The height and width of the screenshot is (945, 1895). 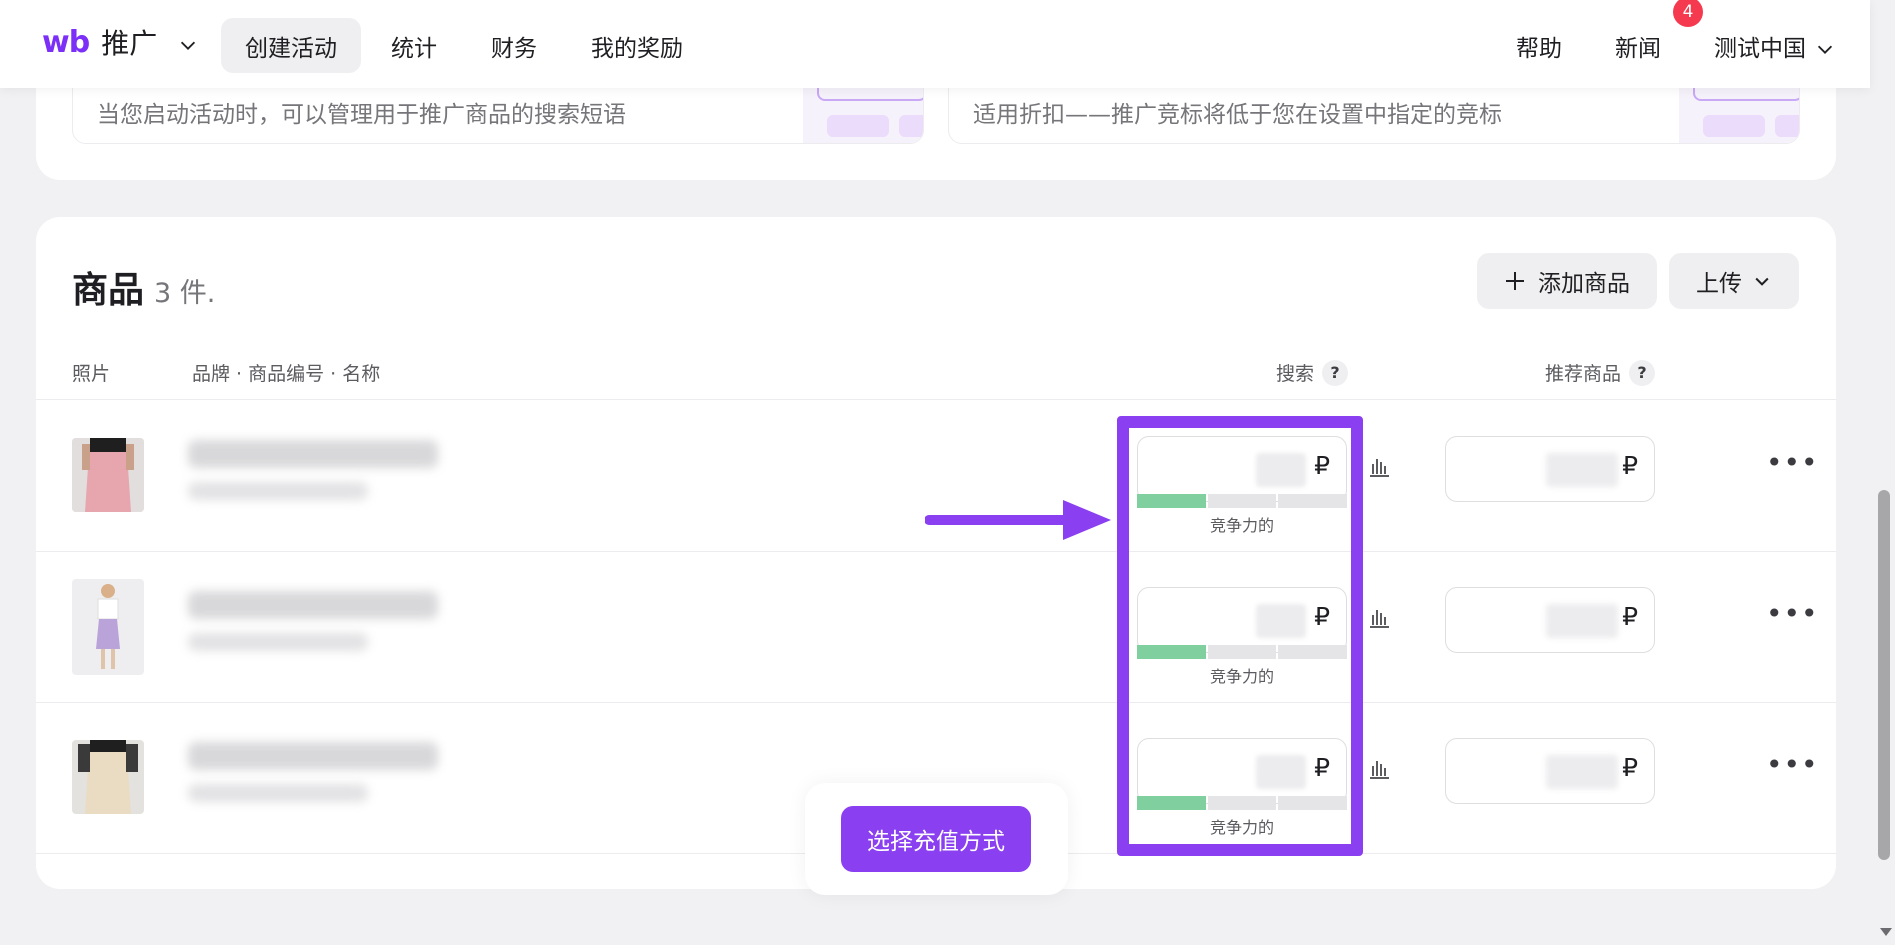 I want to click on nav-my-rewards: 我的奖励, so click(x=637, y=45).